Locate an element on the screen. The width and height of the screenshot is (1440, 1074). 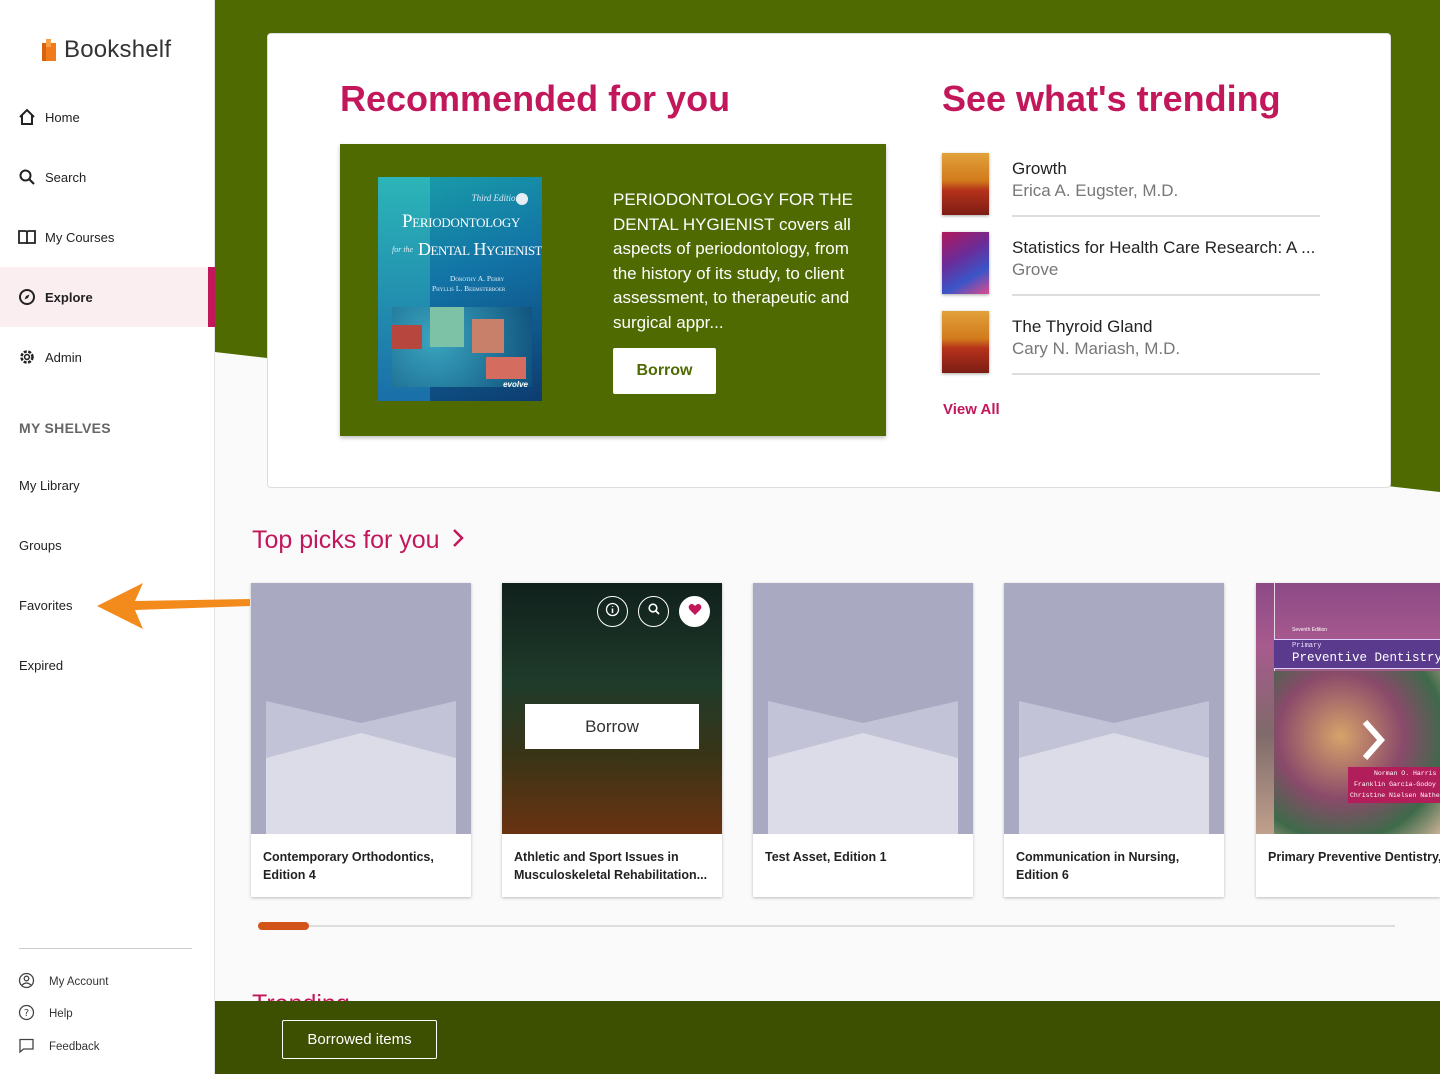
shelf-groups: Groups is located at coordinates (40, 545).